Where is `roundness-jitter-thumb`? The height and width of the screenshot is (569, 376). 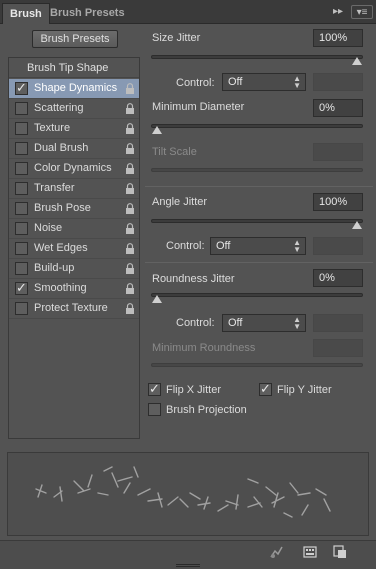 roundness-jitter-thumb is located at coordinates (157, 299).